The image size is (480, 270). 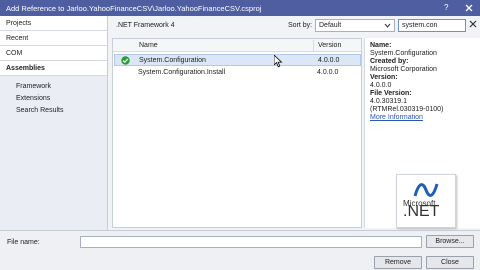 What do you see at coordinates (53, 38) in the screenshot?
I see `sidebar-item-recent: Recent` at bounding box center [53, 38].